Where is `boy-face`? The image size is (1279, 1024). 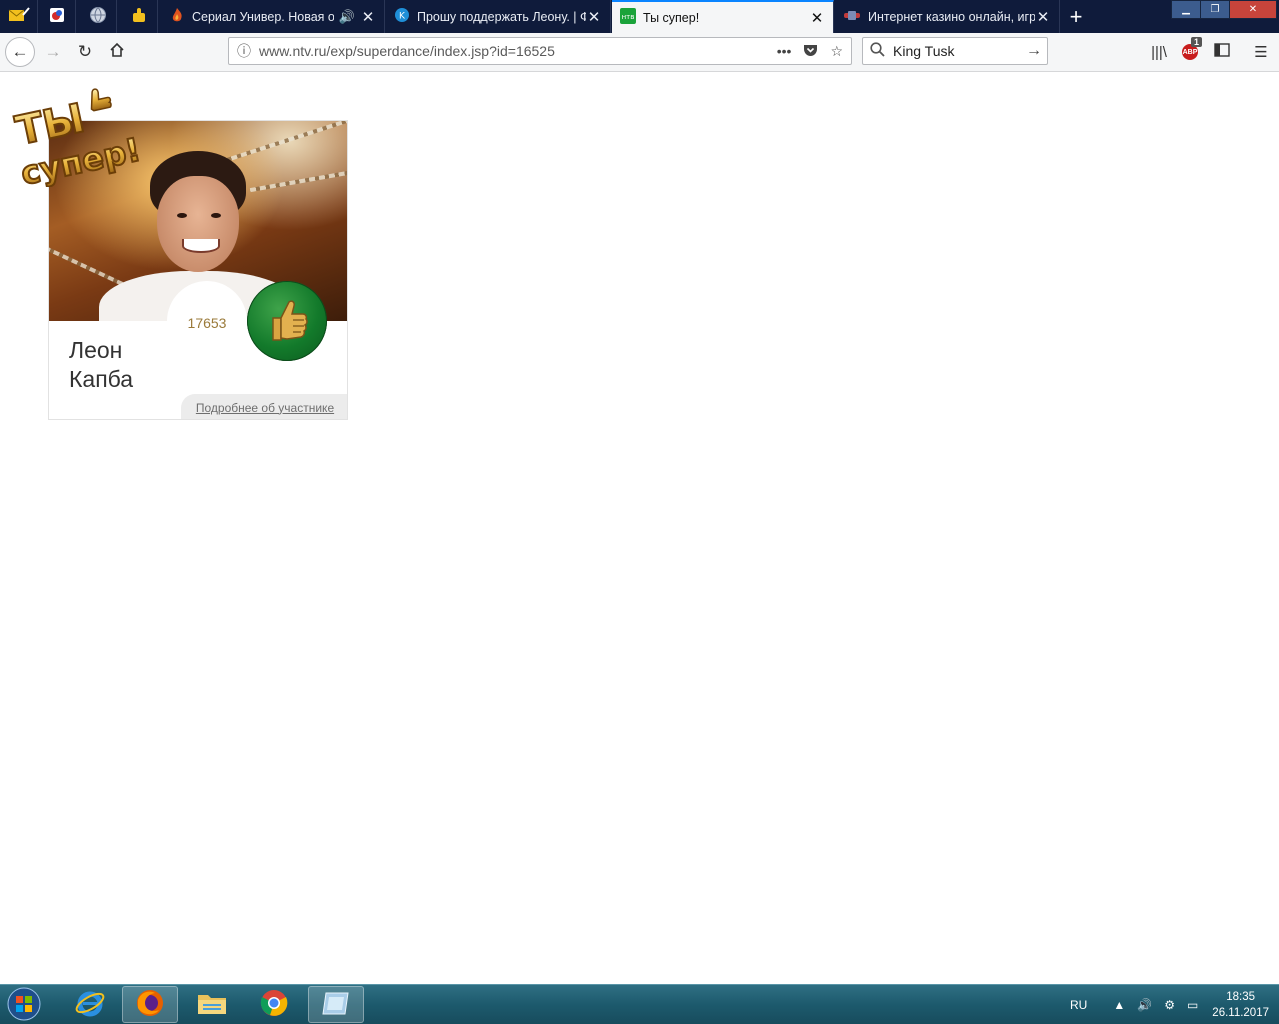 boy-face is located at coordinates (198, 224).